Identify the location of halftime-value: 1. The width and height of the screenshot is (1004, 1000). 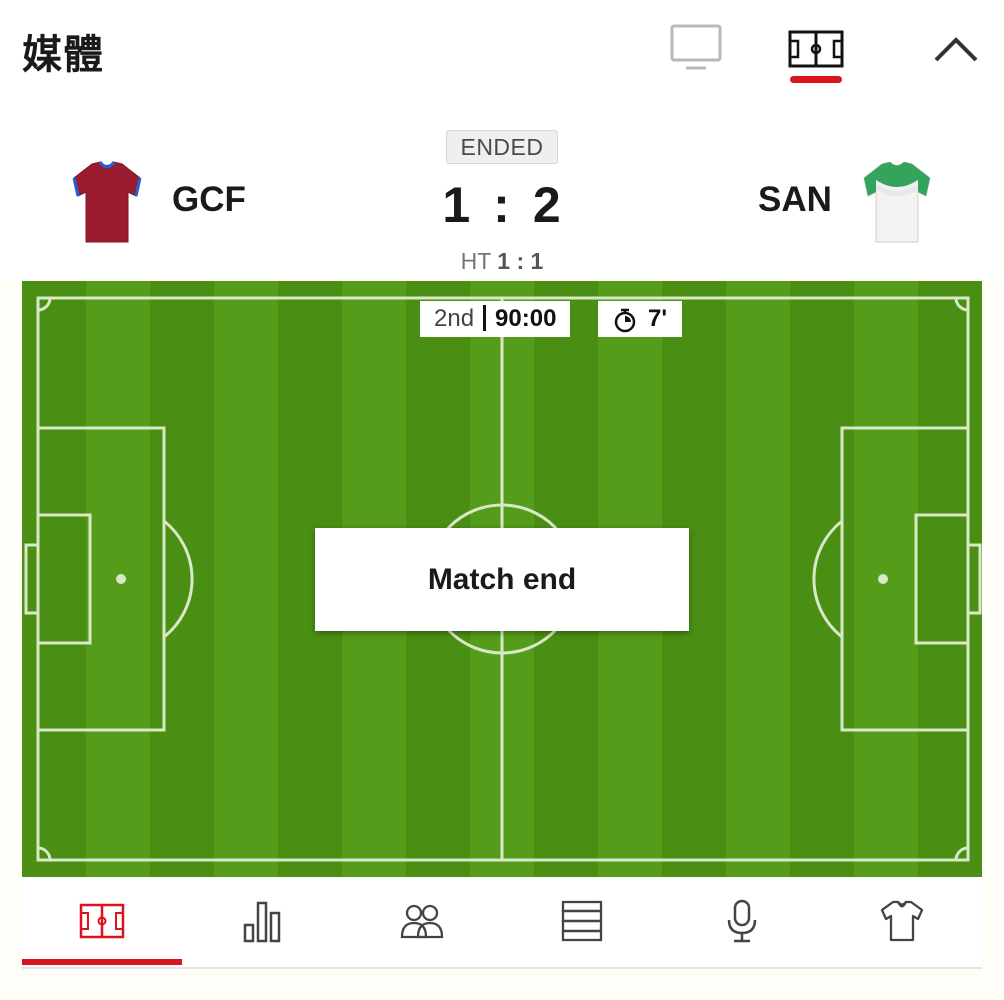
(520, 261).